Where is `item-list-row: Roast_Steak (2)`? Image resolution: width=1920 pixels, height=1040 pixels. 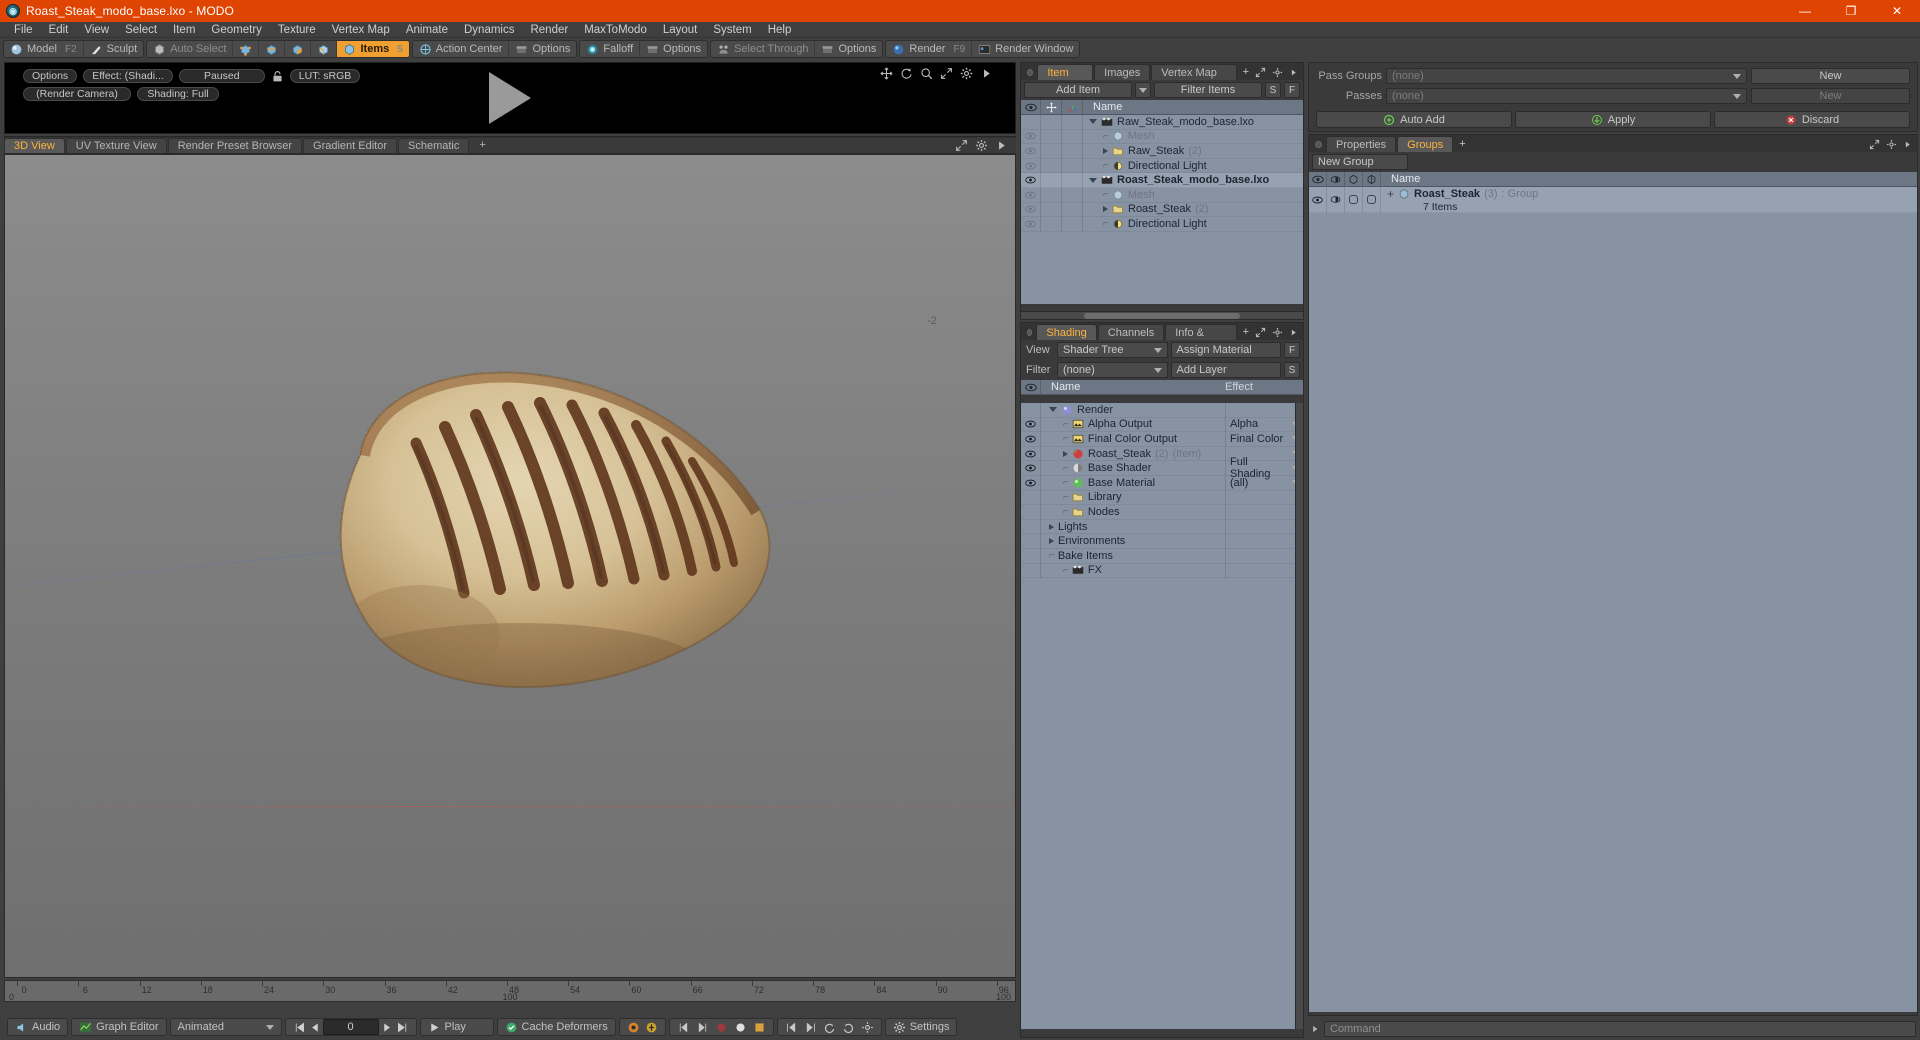
item-list-row: Roast_Steak (2) is located at coordinates (1162, 210).